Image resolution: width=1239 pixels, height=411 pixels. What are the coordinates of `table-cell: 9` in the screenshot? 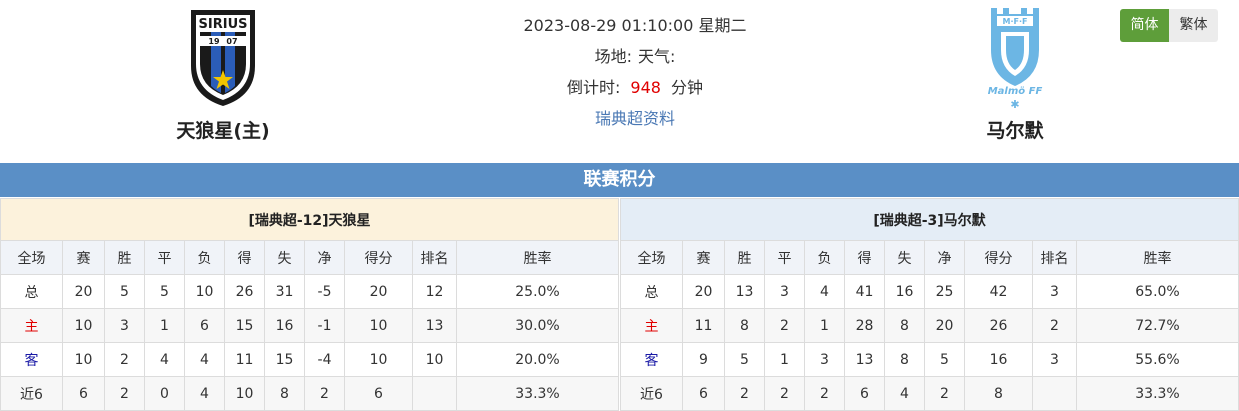 It's located at (703, 359).